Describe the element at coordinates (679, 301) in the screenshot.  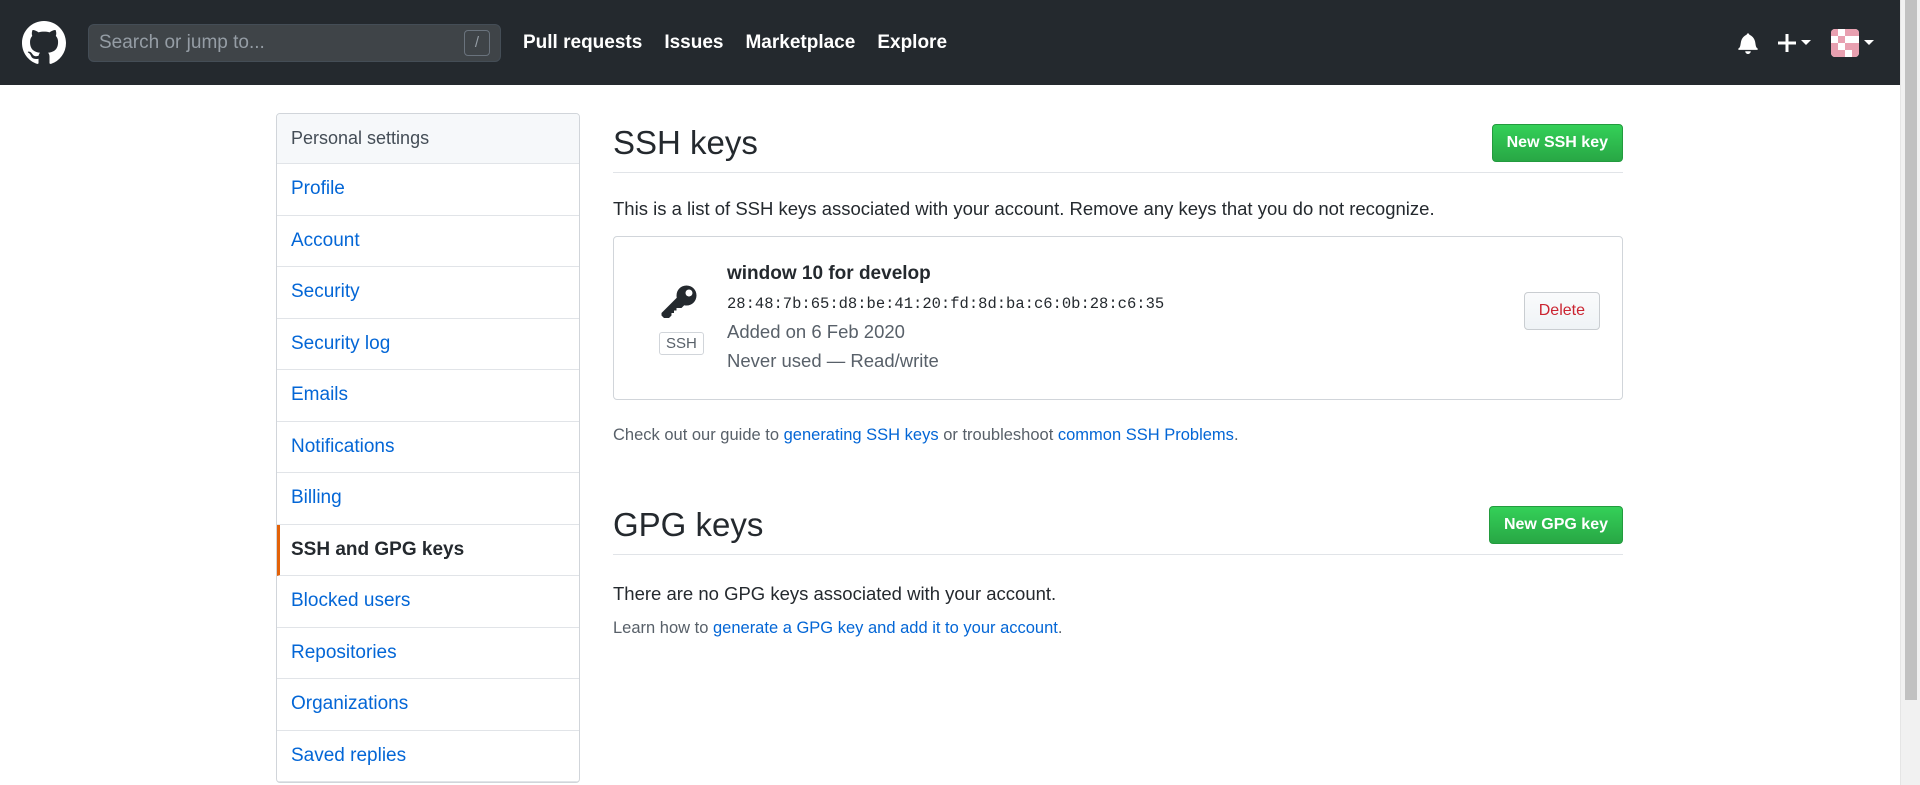
I see `key-icon` at that location.